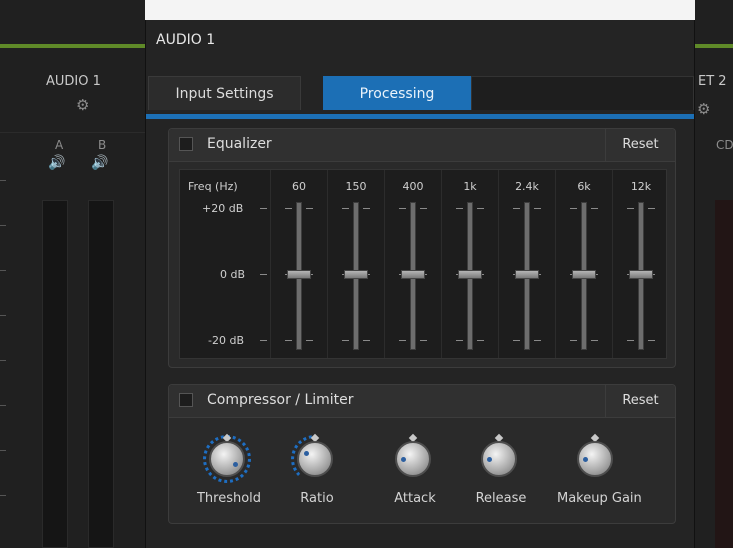  I want to click on knob-ratio: Ratio, so click(317, 471).